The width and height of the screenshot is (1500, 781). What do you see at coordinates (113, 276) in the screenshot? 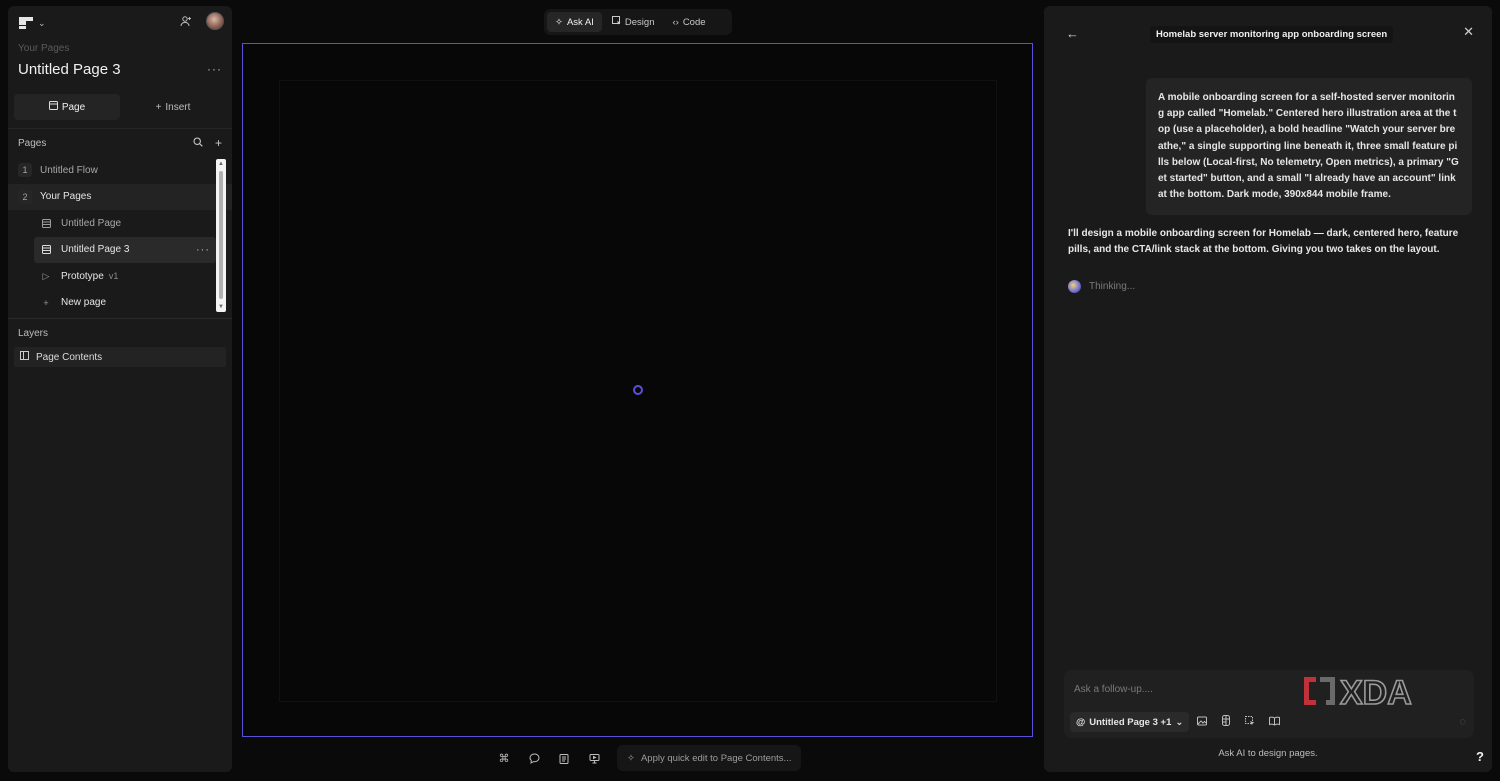
I see `version-tag: v1` at bounding box center [113, 276].